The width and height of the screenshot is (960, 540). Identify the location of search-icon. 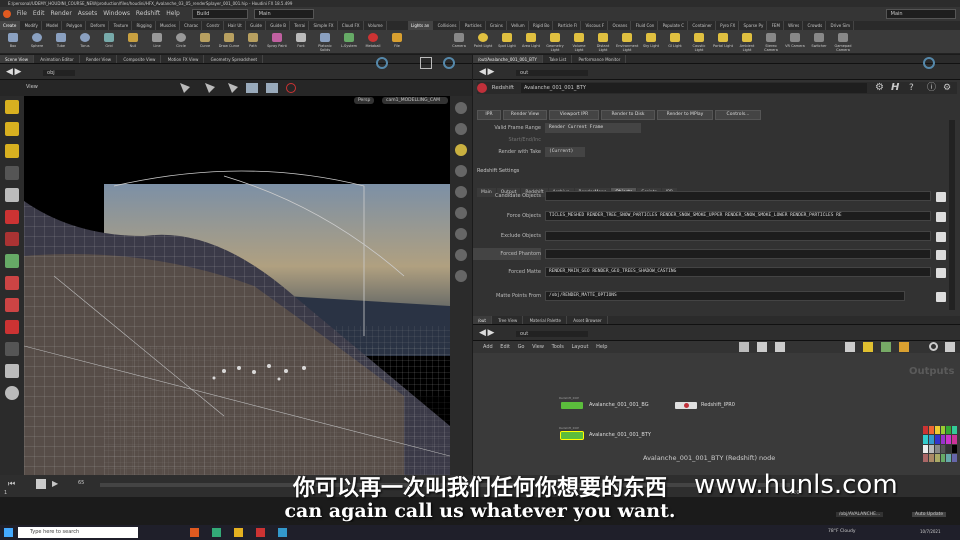
(933, 346).